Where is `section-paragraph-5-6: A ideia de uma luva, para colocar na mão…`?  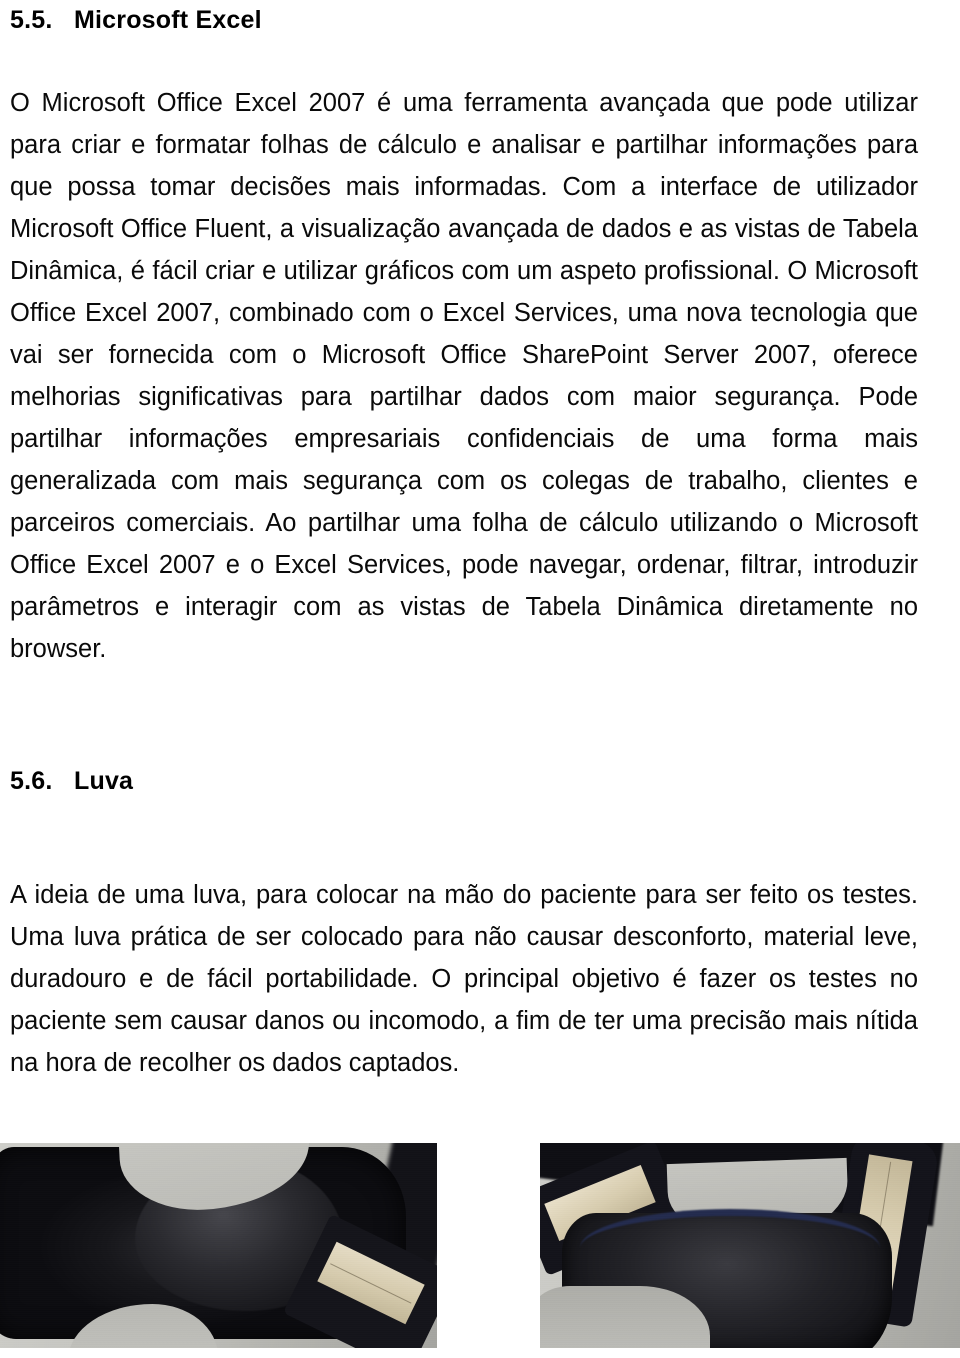
section-paragraph-5-6: A ideia de uma luva, para colocar na mão… is located at coordinates (464, 979).